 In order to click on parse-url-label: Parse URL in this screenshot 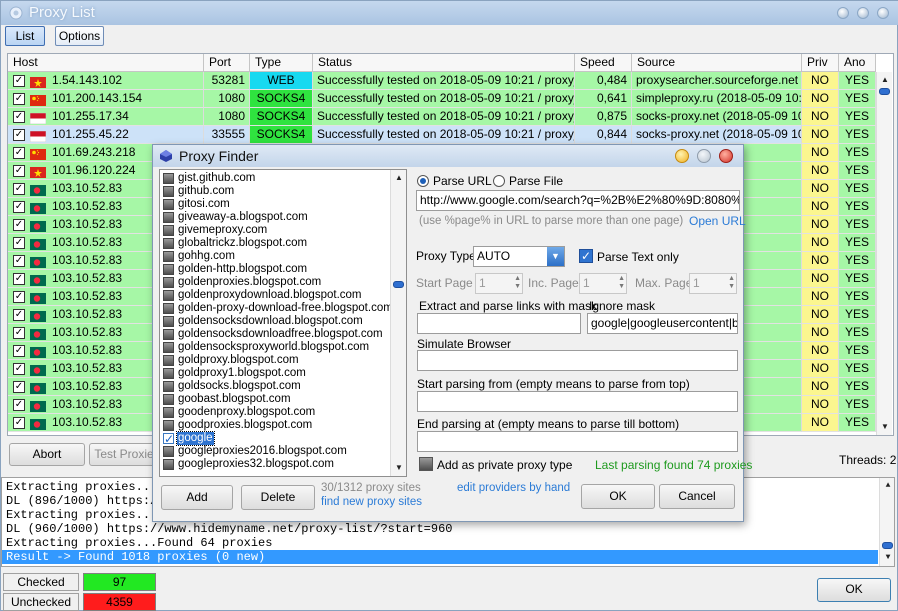, I will do `click(462, 181)`.